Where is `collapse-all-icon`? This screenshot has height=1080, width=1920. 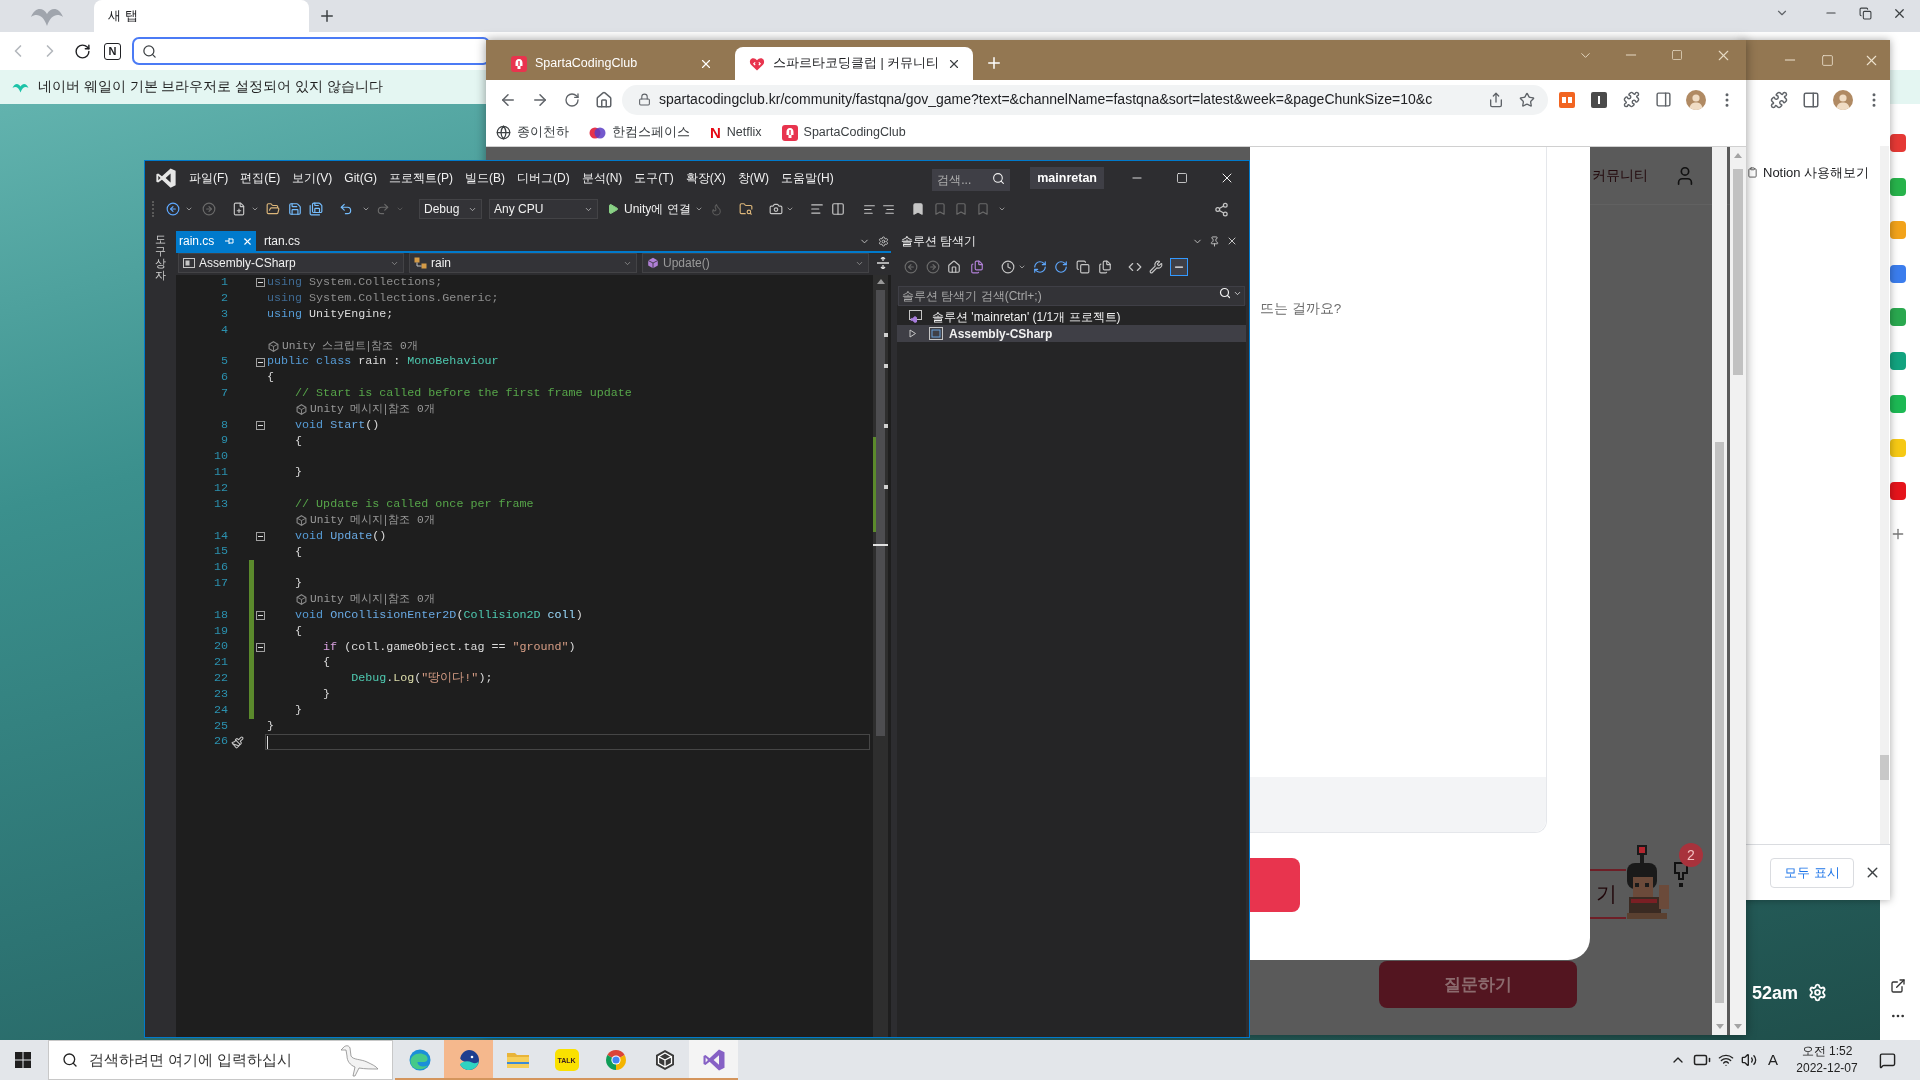 collapse-all-icon is located at coordinates (1083, 267).